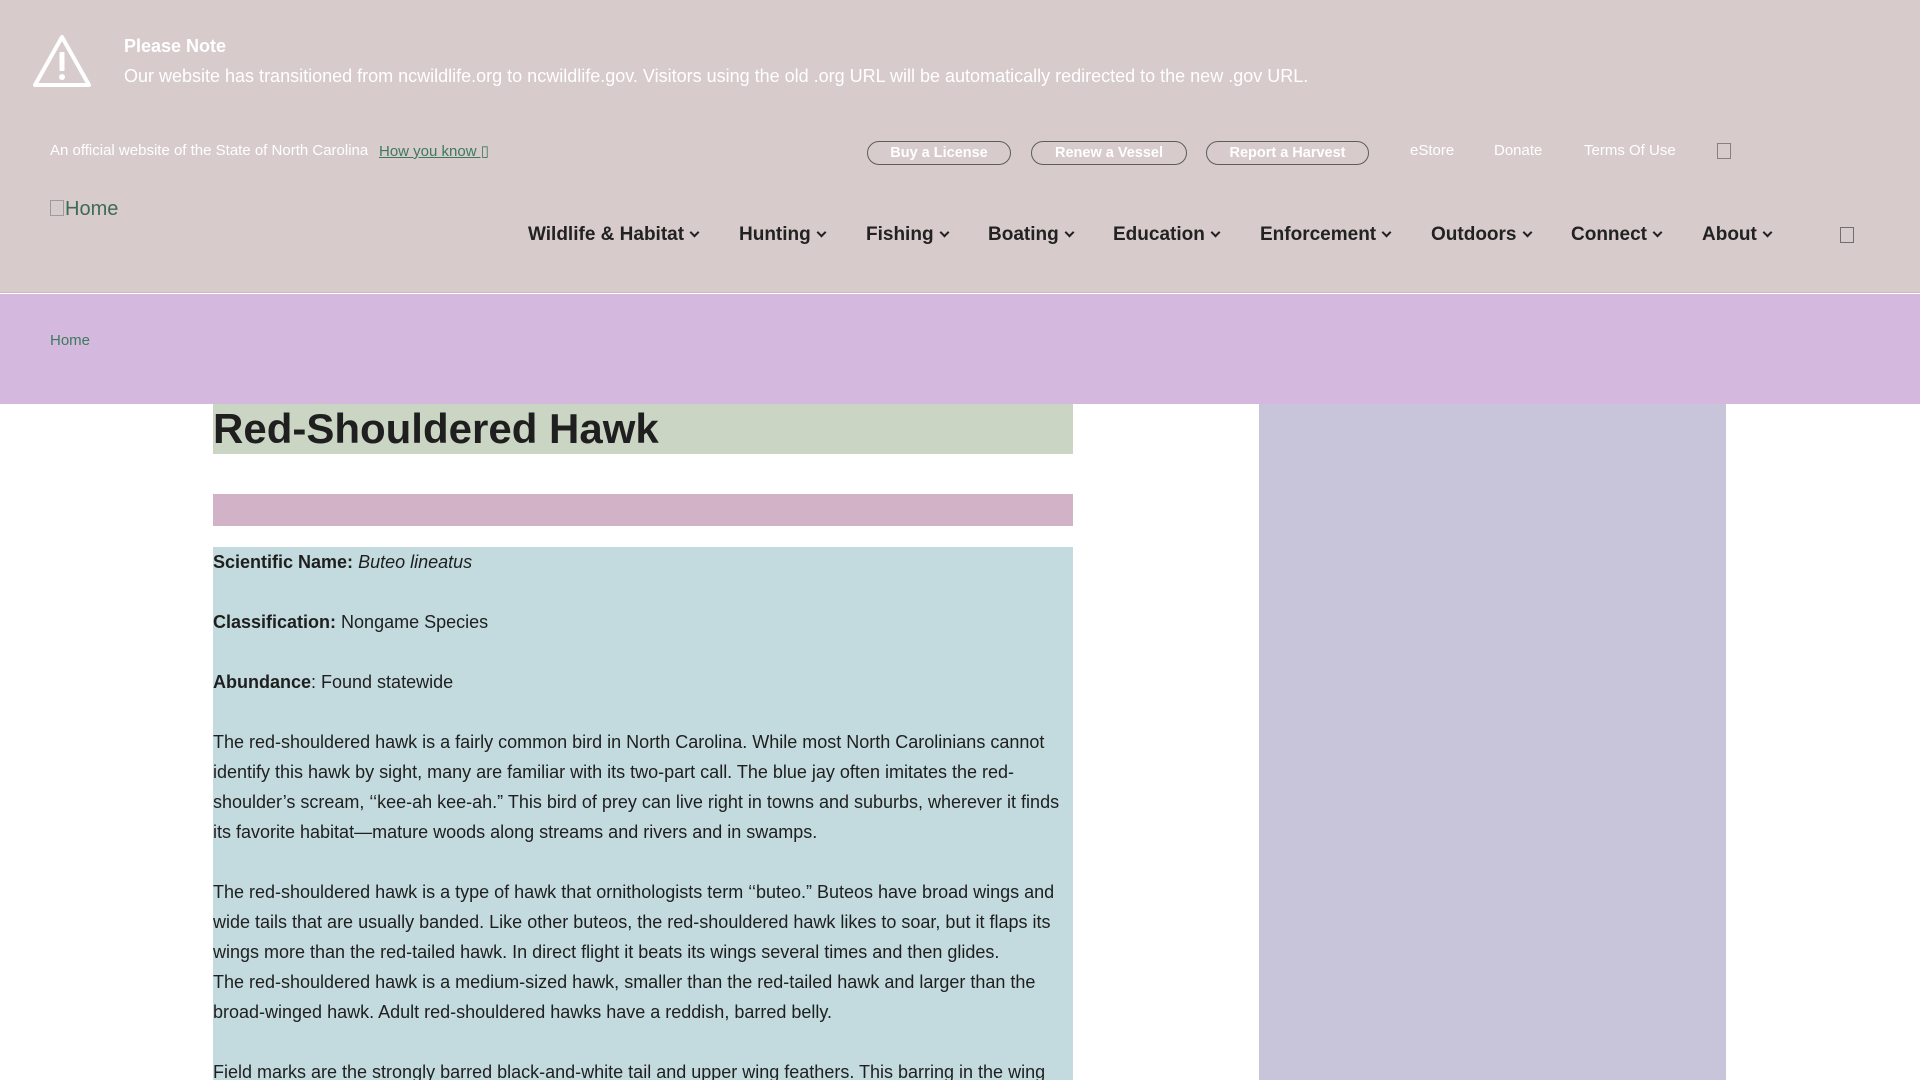  What do you see at coordinates (960, 349) in the screenshot?
I see `breadcrumb: Home` at bounding box center [960, 349].